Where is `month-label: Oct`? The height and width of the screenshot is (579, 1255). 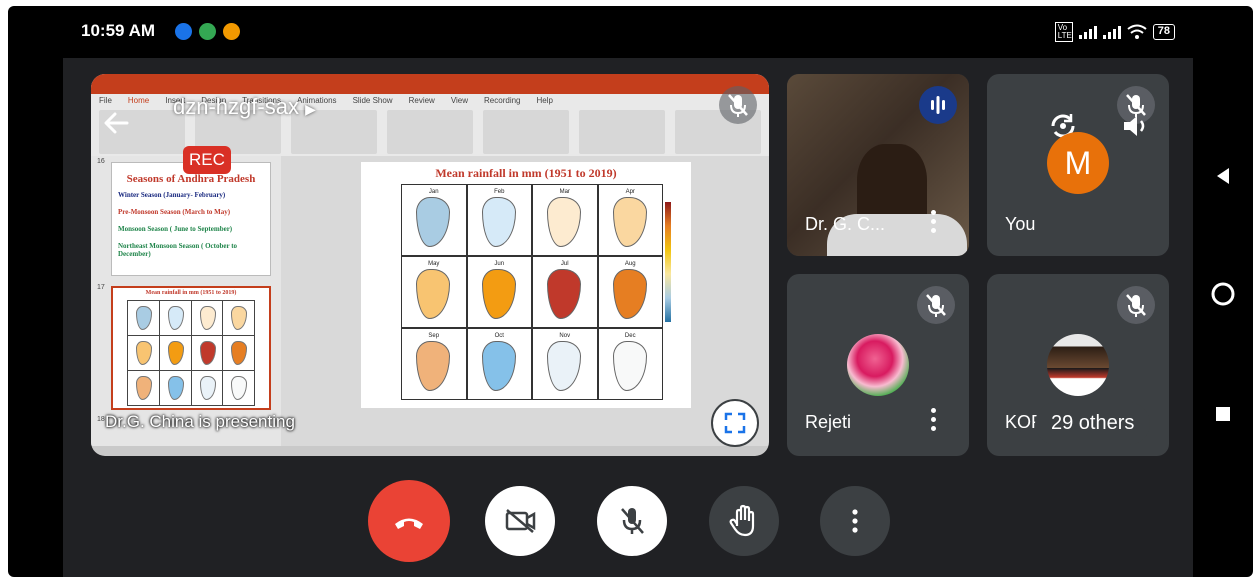
month-label: Oct is located at coordinates (499, 336).